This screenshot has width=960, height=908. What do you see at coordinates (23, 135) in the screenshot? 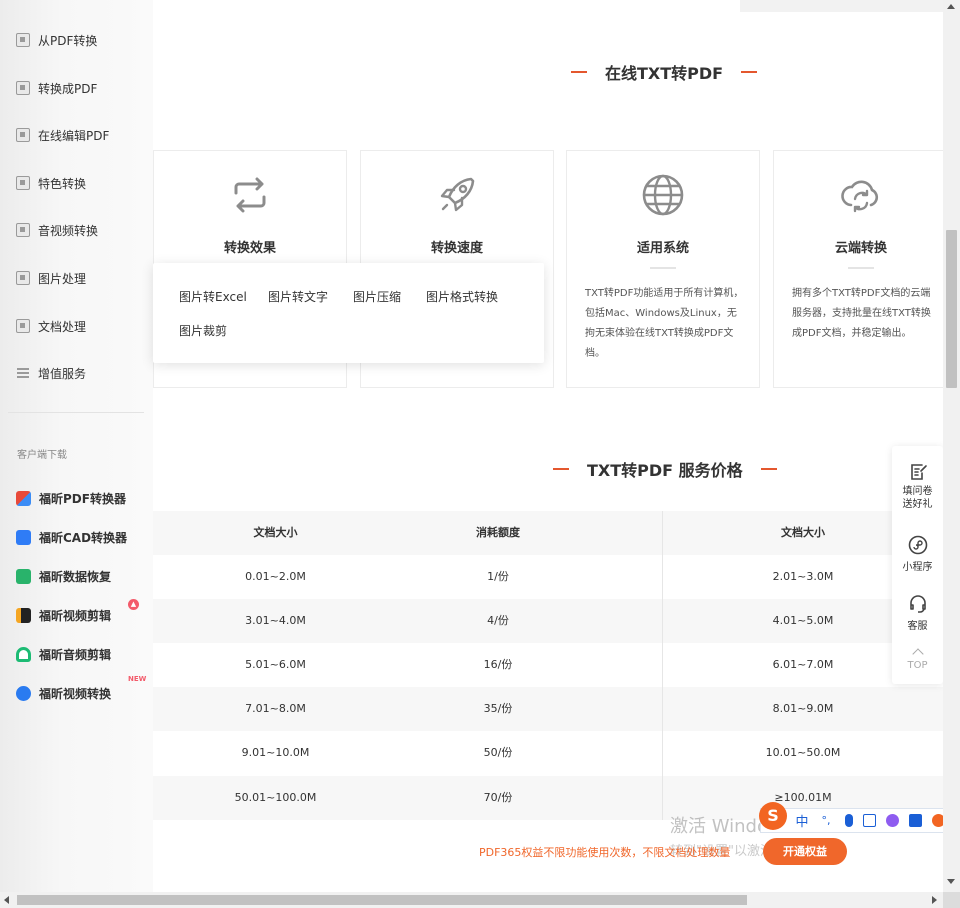
I see `edit-pdf-icon` at bounding box center [23, 135].